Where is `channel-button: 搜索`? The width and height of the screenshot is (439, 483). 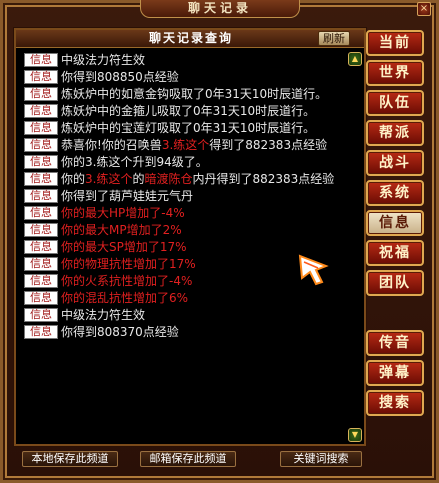 channel-button: 搜索 is located at coordinates (395, 403).